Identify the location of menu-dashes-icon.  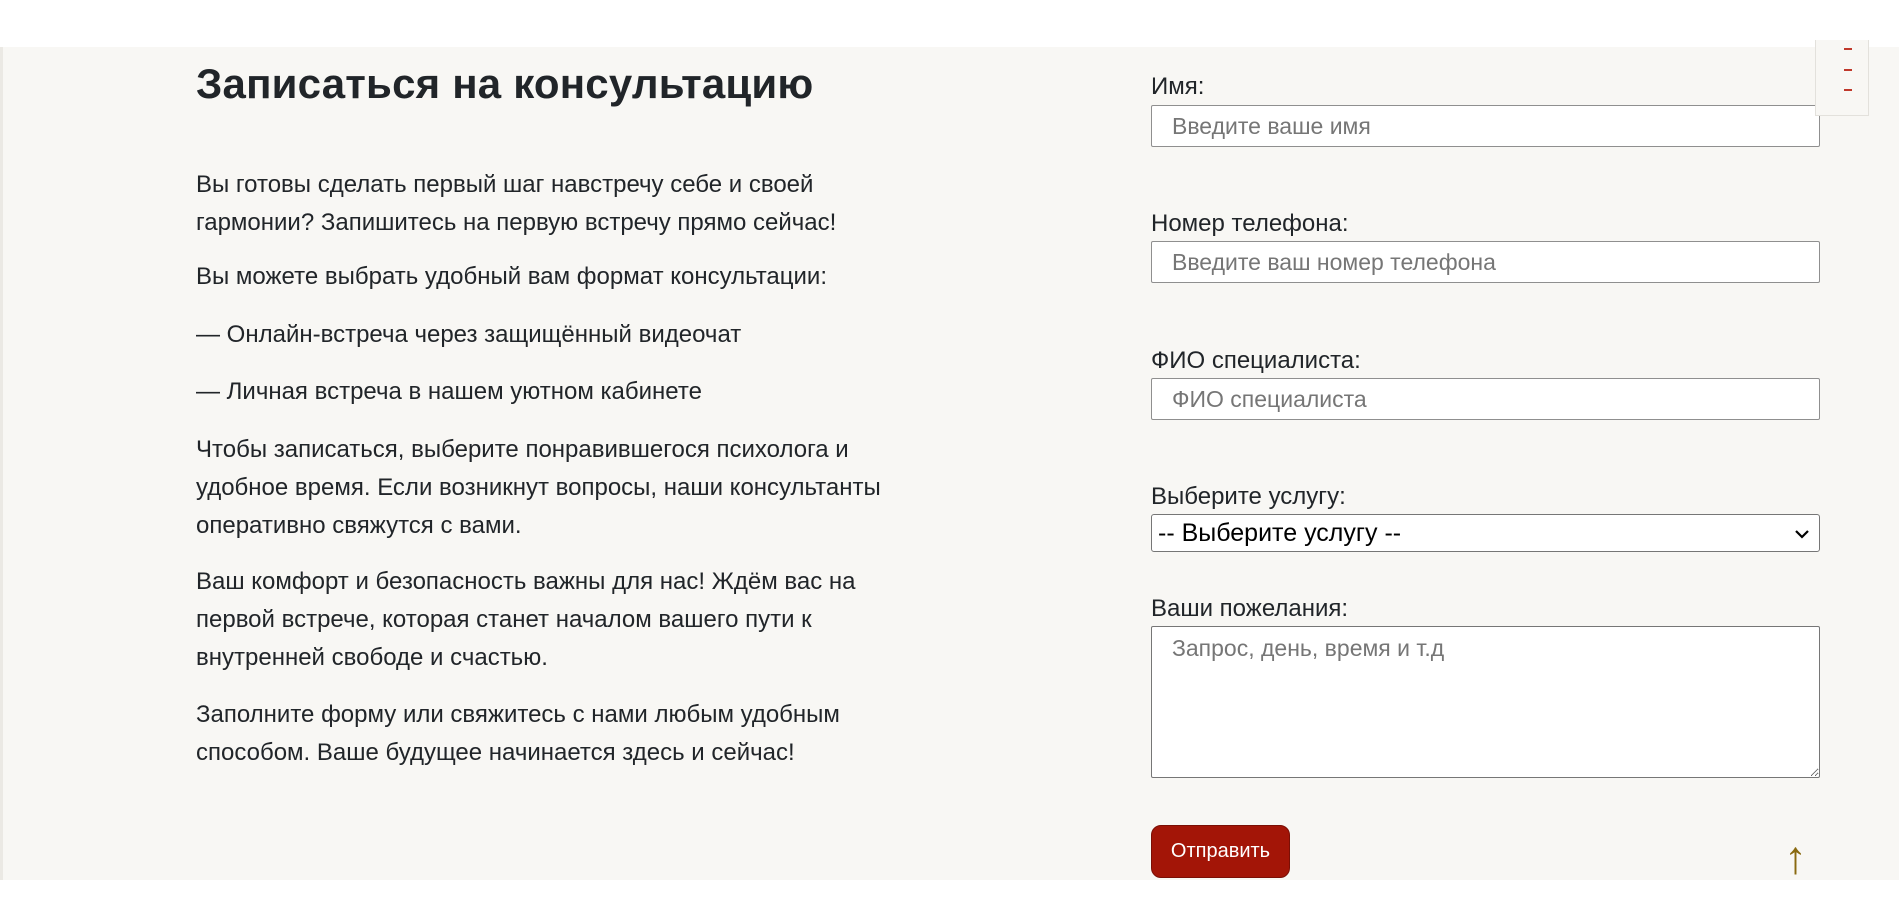
(1842, 78).